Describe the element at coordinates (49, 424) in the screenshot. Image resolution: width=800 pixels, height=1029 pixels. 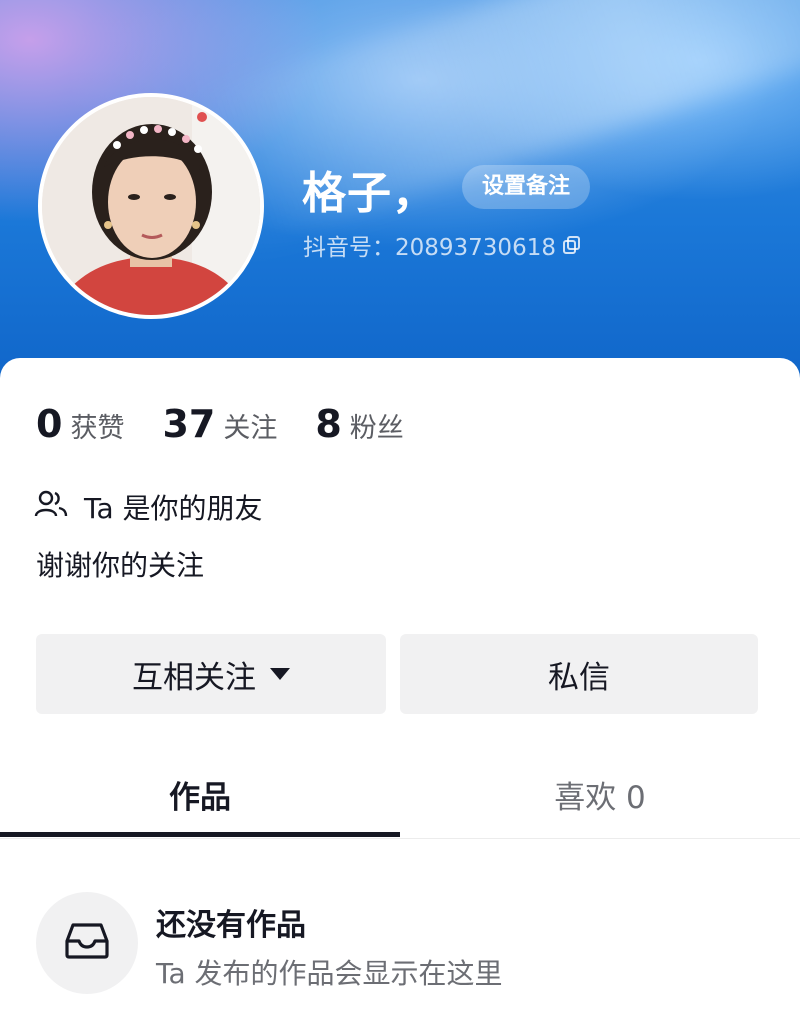
I see `stat-likes-value: 0` at that location.